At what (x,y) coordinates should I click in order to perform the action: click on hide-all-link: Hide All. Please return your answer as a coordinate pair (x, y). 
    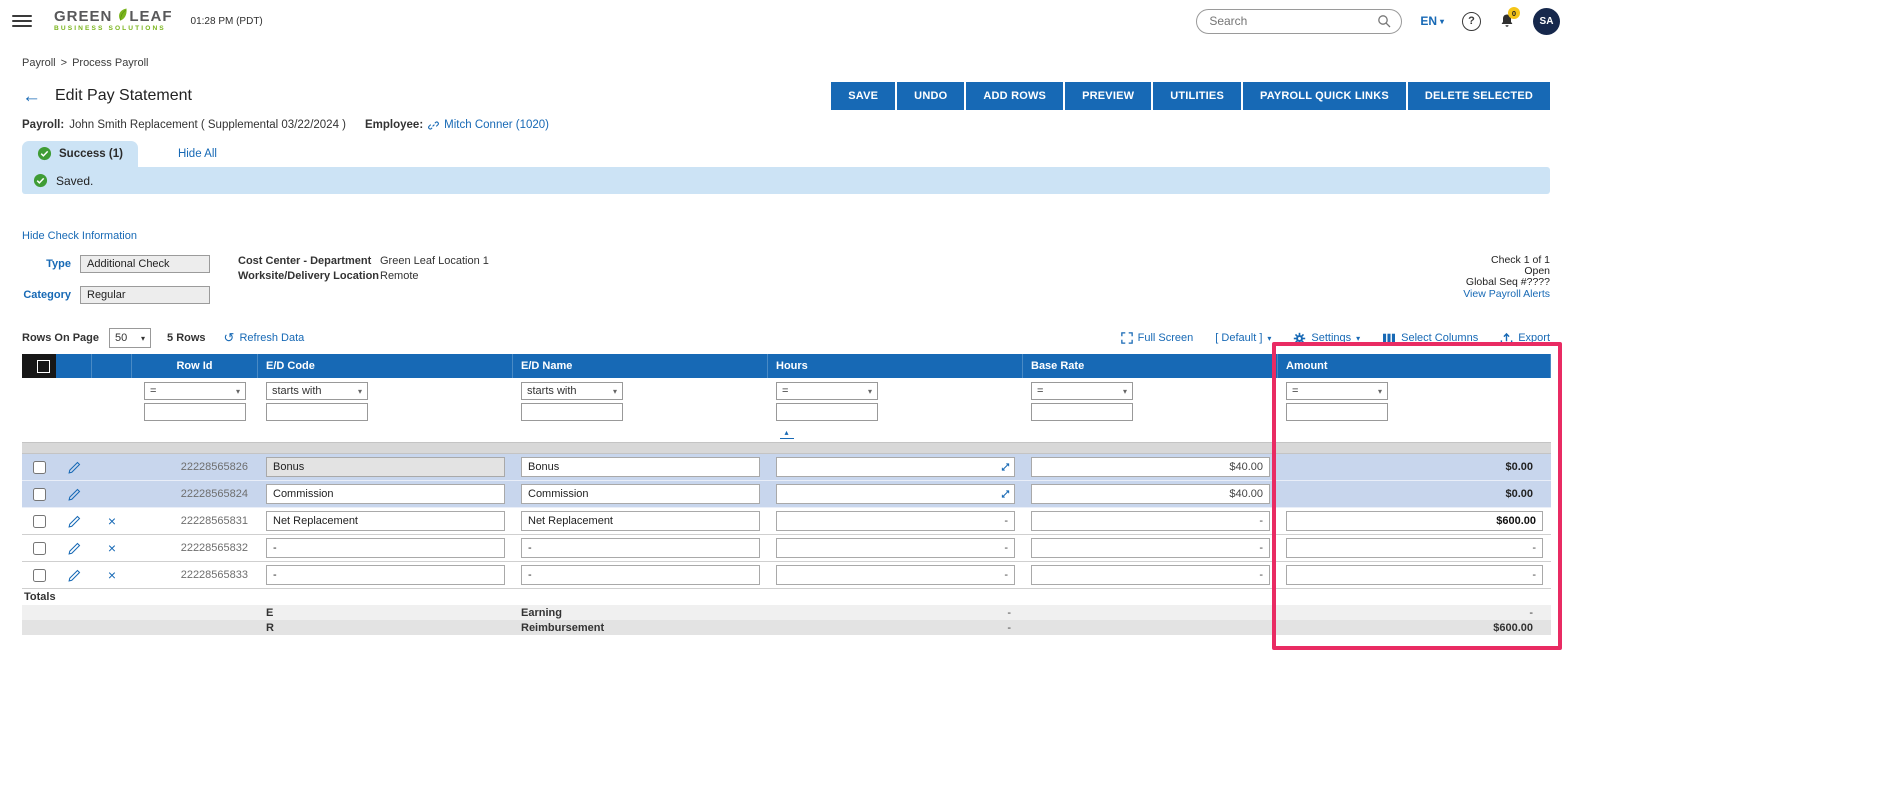
    Looking at the image, I should click on (197, 154).